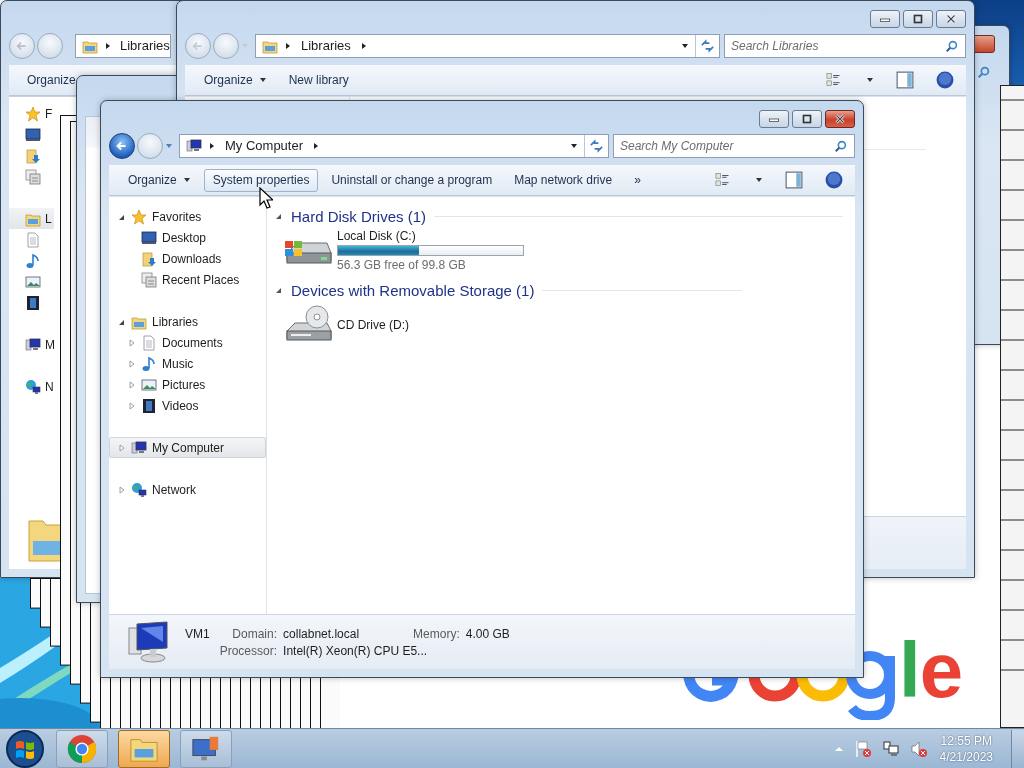  Describe the element at coordinates (187, 342) in the screenshot. I see `tree-item: Documents` at that location.